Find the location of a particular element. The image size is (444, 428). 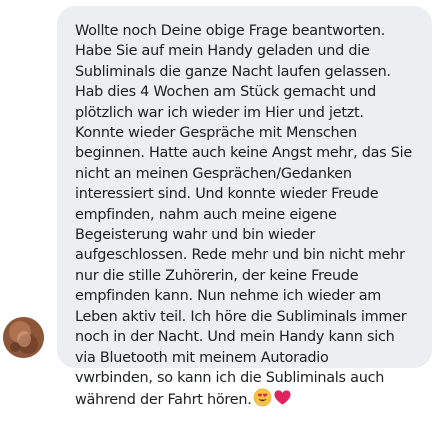

red-heart-emoji-icon is located at coordinates (282, 400).